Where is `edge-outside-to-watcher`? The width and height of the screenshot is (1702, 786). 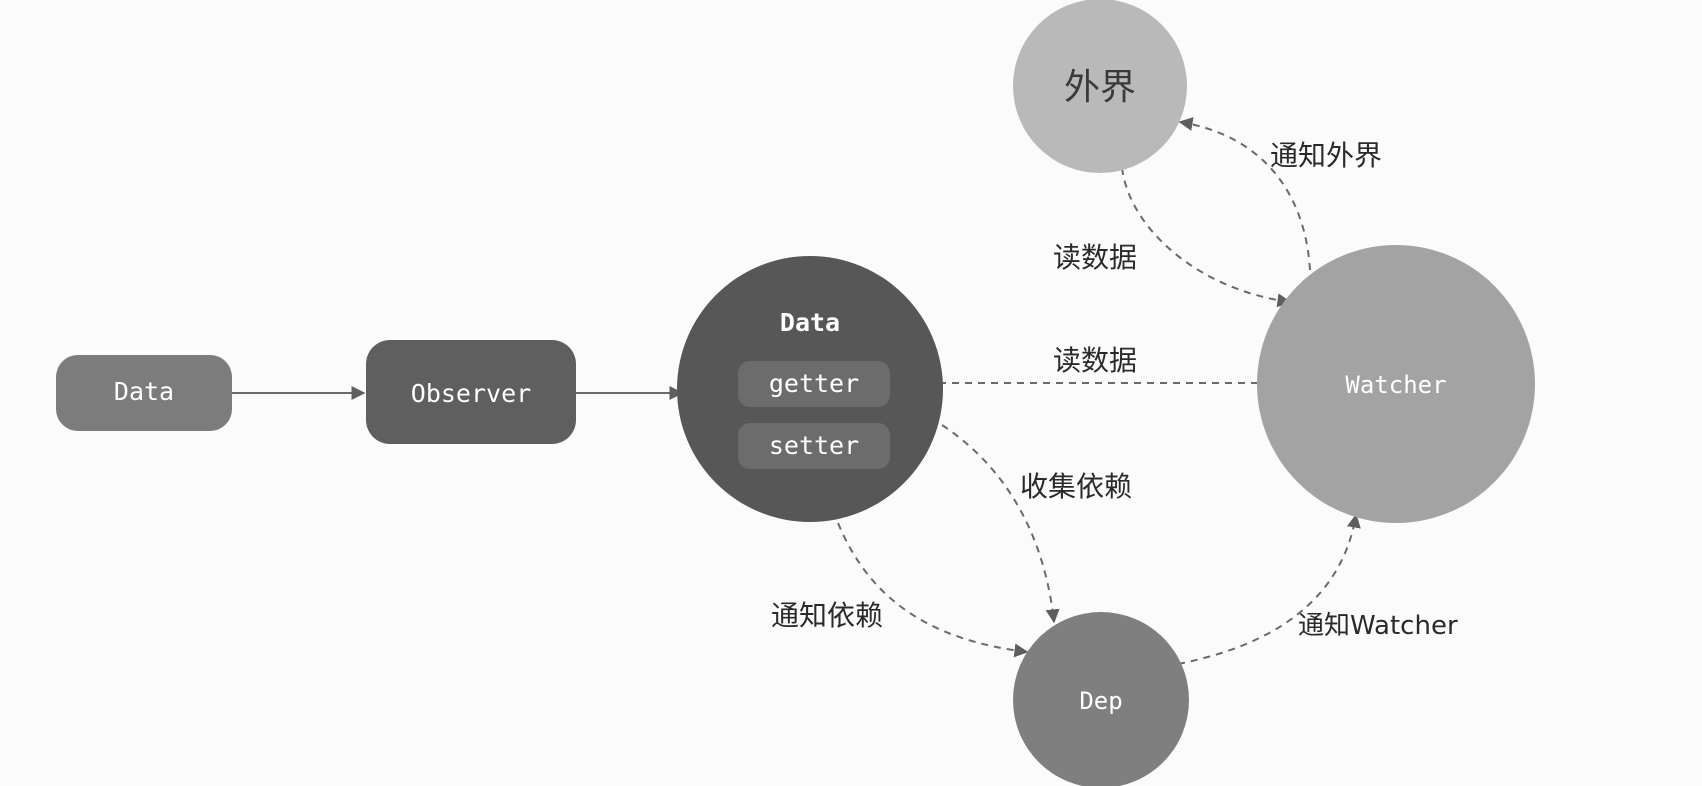
edge-outside-to-watcher is located at coordinates (1206, 237).